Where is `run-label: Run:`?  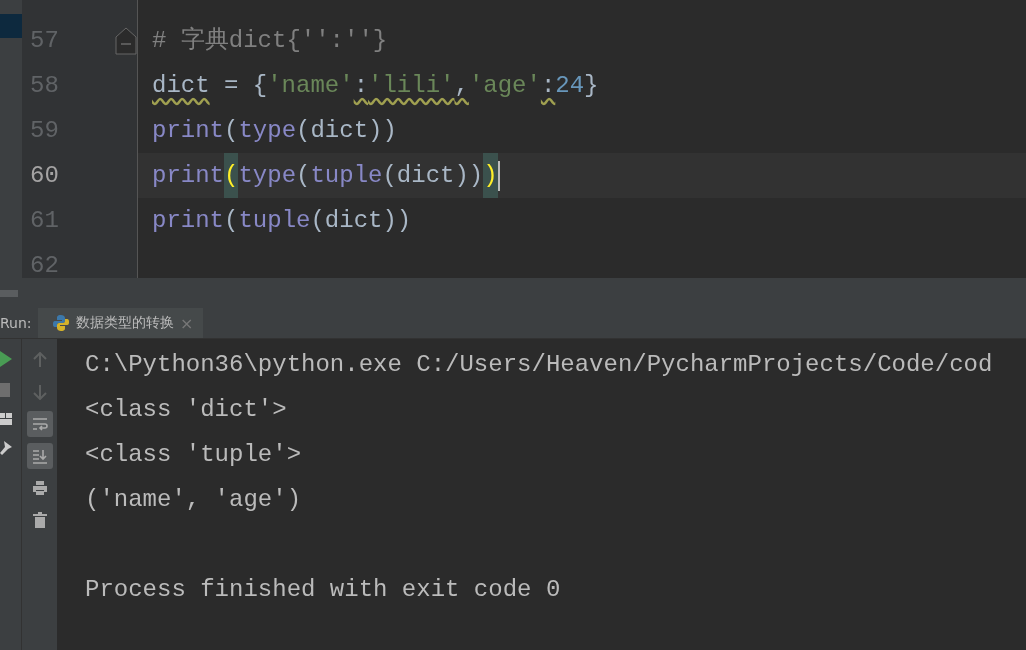 run-label: Run: is located at coordinates (16, 323).